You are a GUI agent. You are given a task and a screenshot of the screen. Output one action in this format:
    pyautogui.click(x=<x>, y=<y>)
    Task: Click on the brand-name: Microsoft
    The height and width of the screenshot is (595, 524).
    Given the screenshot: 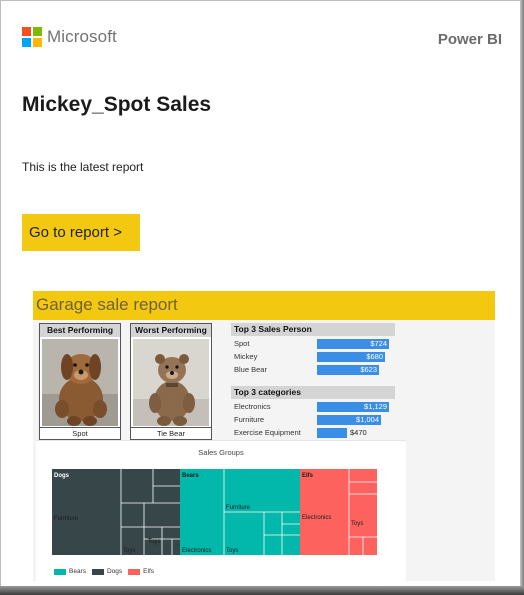 What is the action you would take?
    pyautogui.click(x=82, y=36)
    